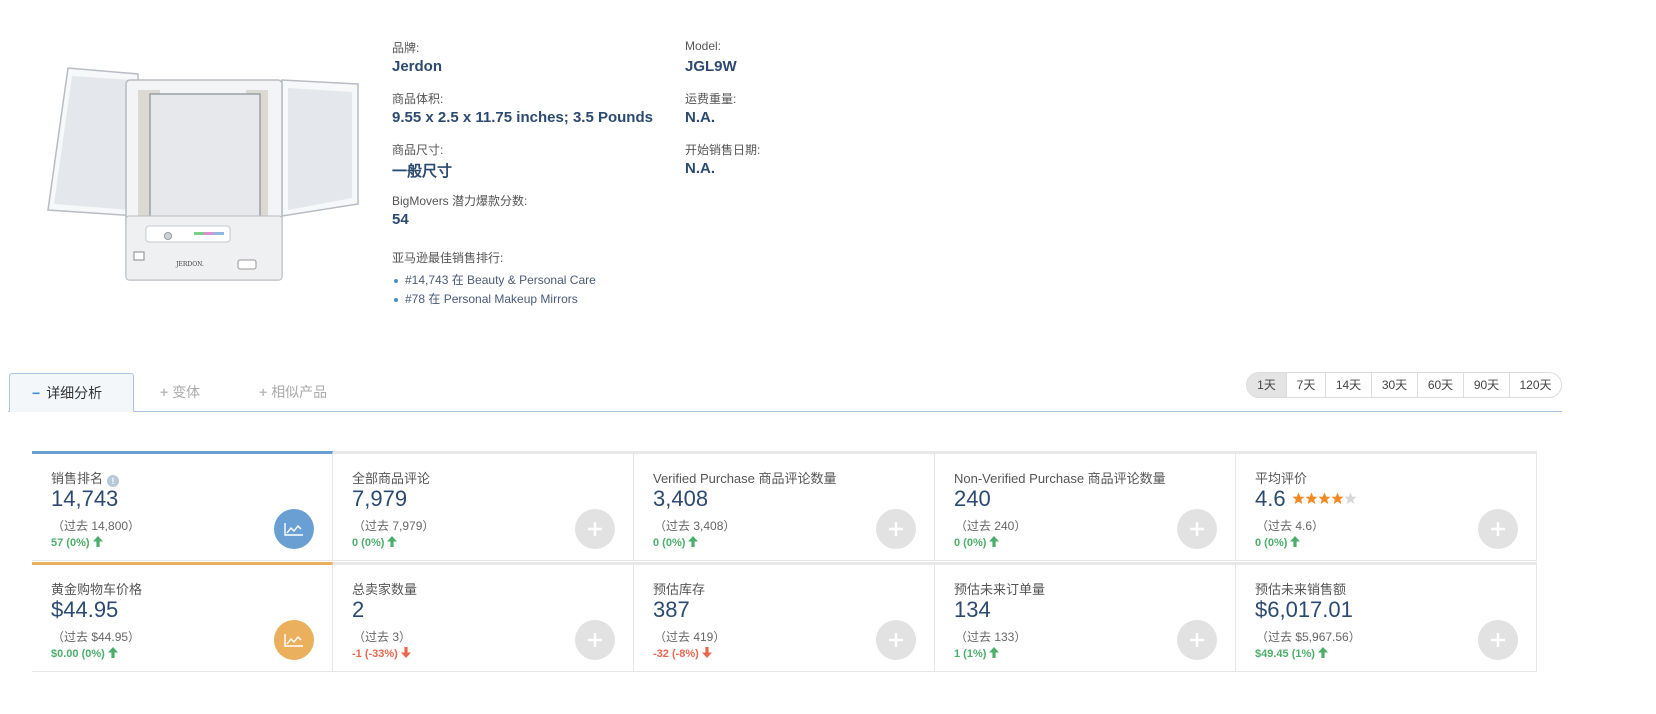 This screenshot has height=714, width=1656. What do you see at coordinates (784, 617) in the screenshot?
I see `metric-card-estimated-inventory: 预估库存 387 （过去 419） -32 (-8%)` at bounding box center [784, 617].